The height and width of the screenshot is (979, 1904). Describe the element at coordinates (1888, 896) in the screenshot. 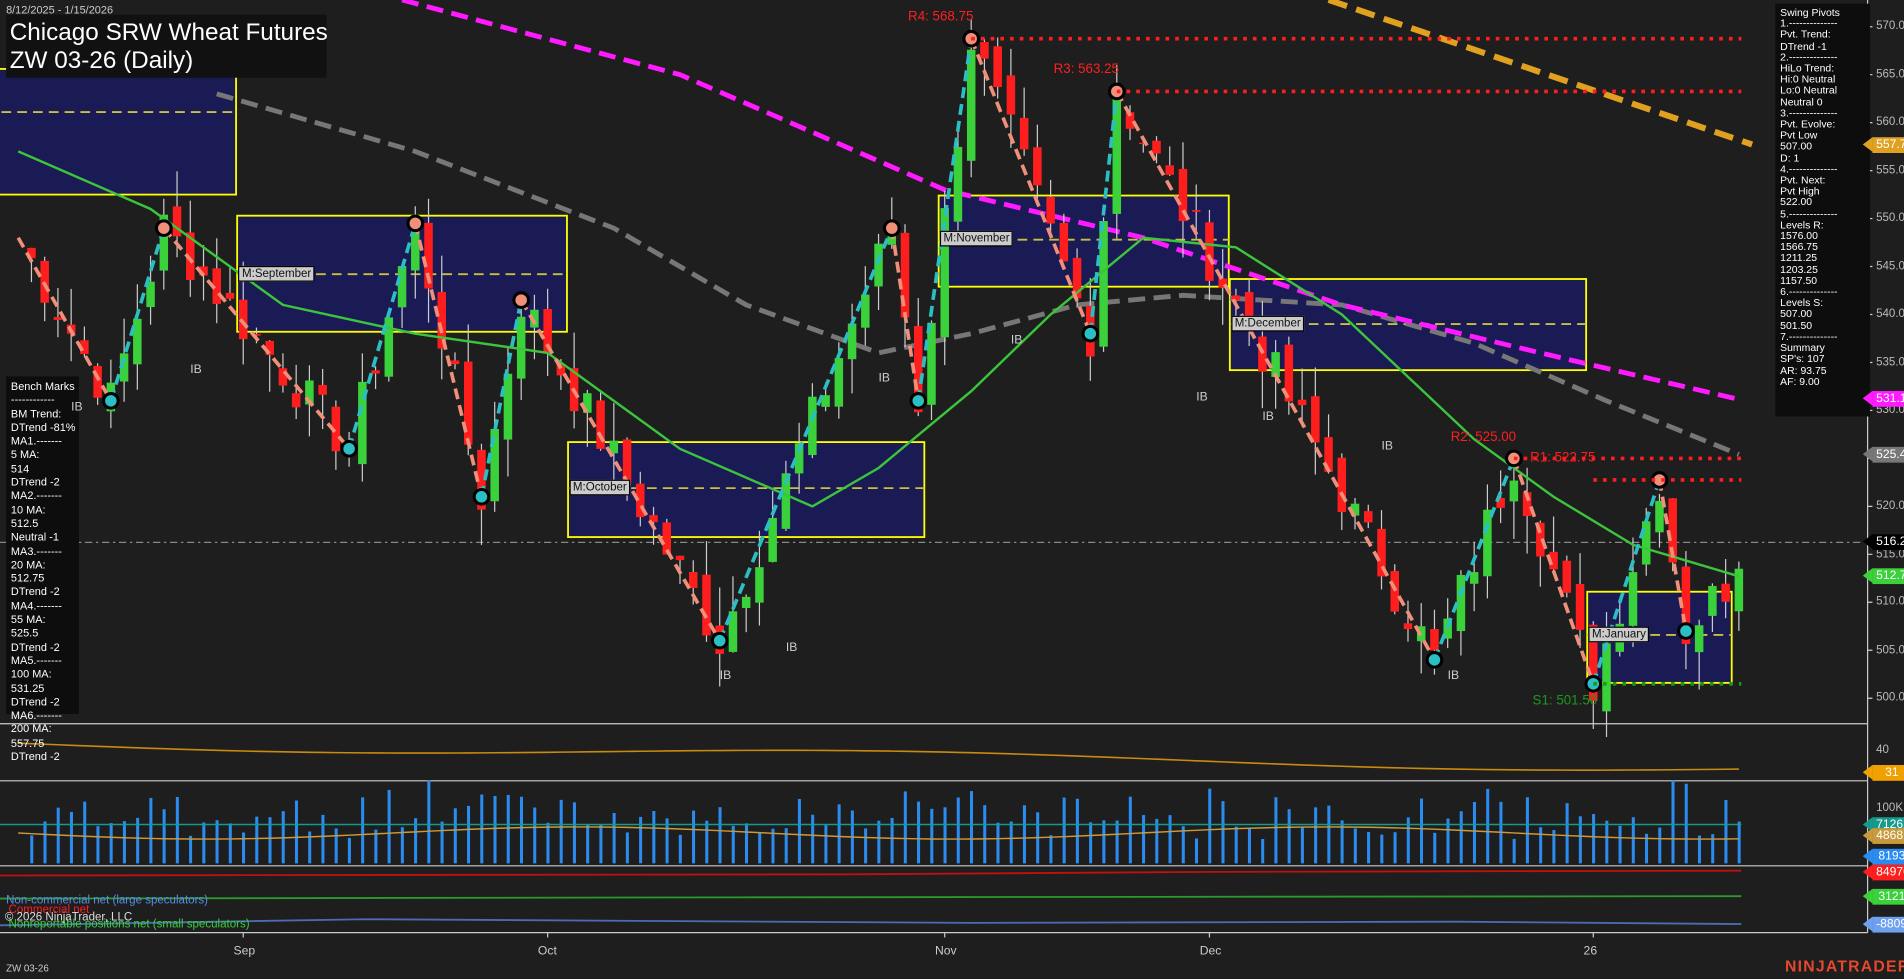

I see `price-tag-value: 3121` at that location.